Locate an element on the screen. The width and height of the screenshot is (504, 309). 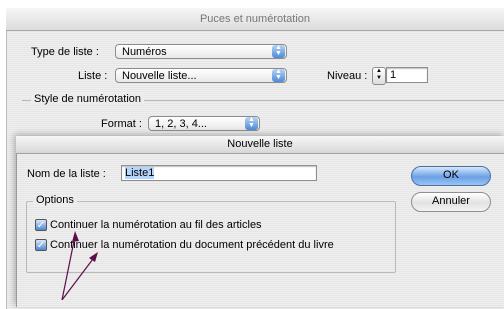
annotation-arrow-1-line is located at coordinates (68, 267).